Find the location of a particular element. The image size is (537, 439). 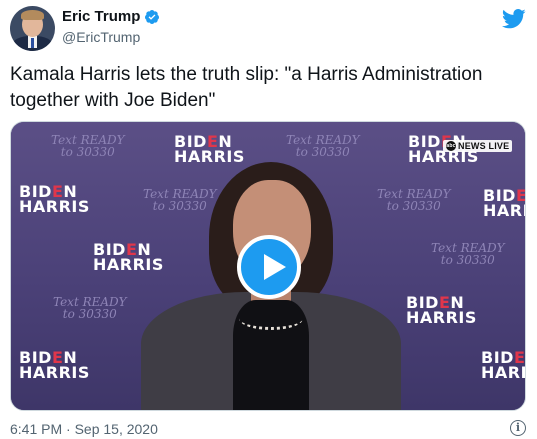

play-icon is located at coordinates (269, 267).